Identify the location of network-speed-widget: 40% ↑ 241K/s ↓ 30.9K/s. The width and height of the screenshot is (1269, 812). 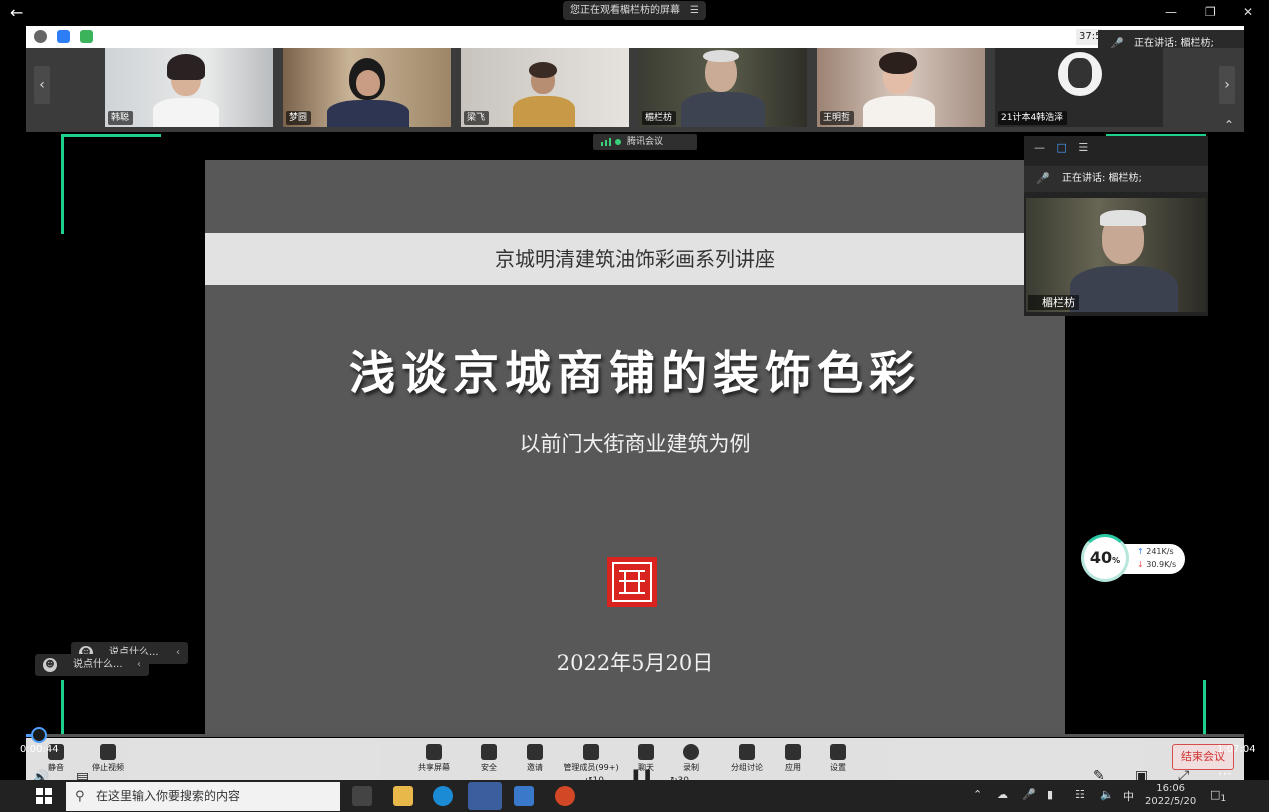
(1133, 558).